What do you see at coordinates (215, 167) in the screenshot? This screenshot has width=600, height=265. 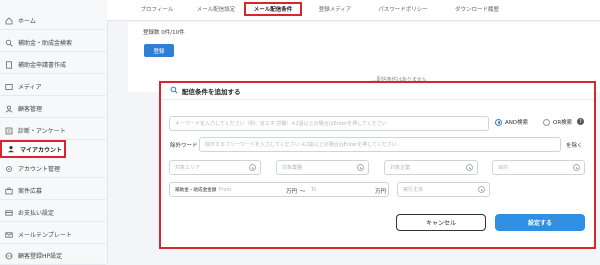 I see `target-area-select: 対象エリア` at bounding box center [215, 167].